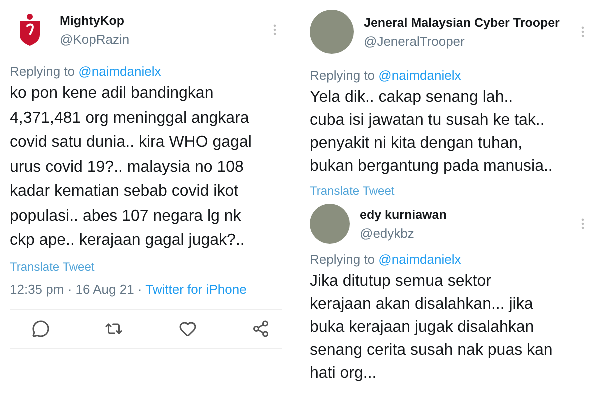  I want to click on share-icon, so click(261, 329).